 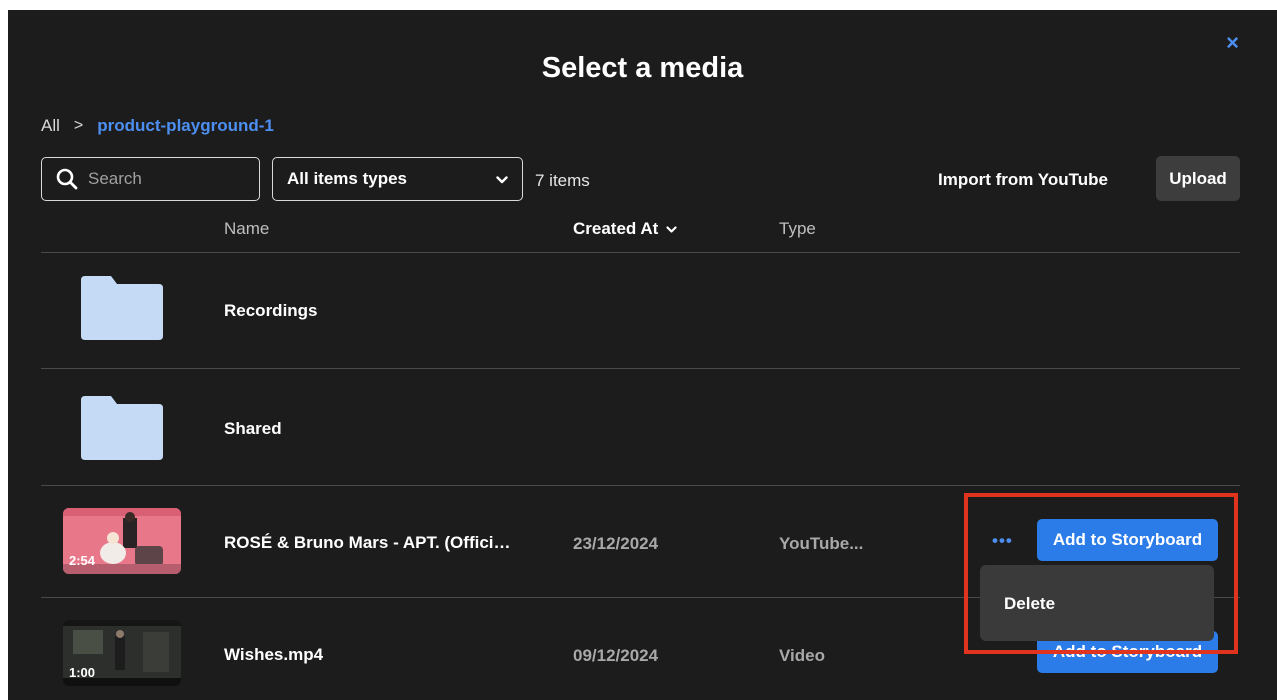 What do you see at coordinates (1023, 180) in the screenshot?
I see `import-from-youtube-button: Import from YouTube` at bounding box center [1023, 180].